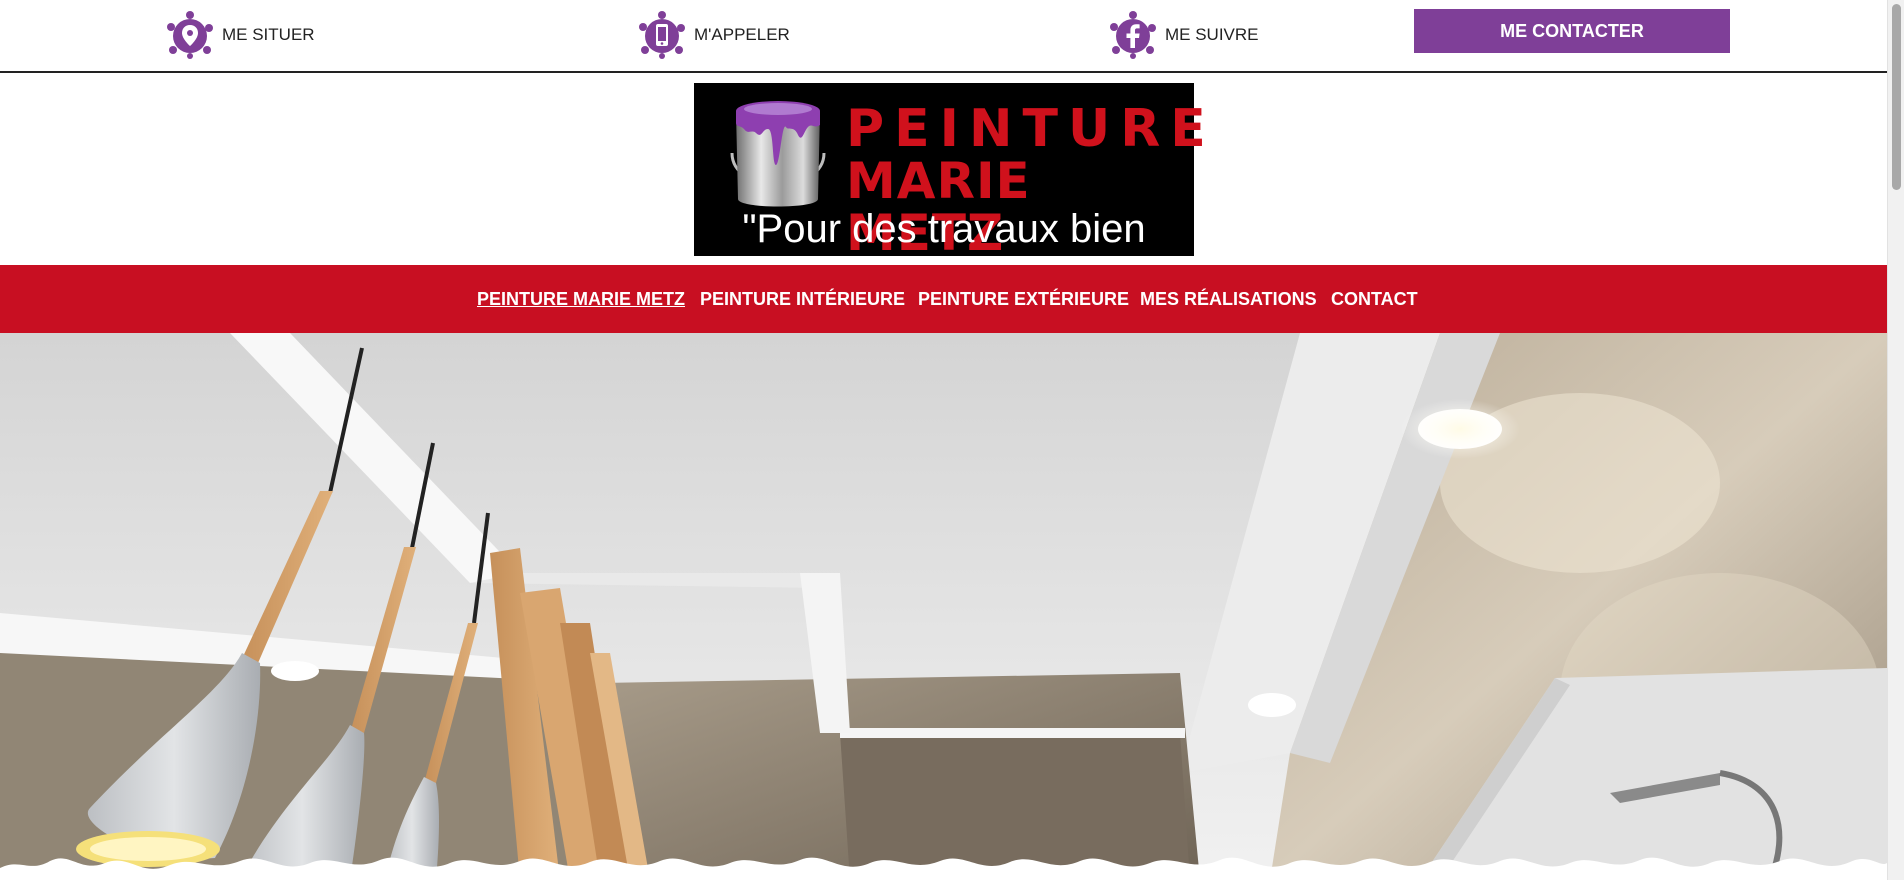  What do you see at coordinates (1212, 34) in the screenshot?
I see `follow-label: ME SUIVRE` at bounding box center [1212, 34].